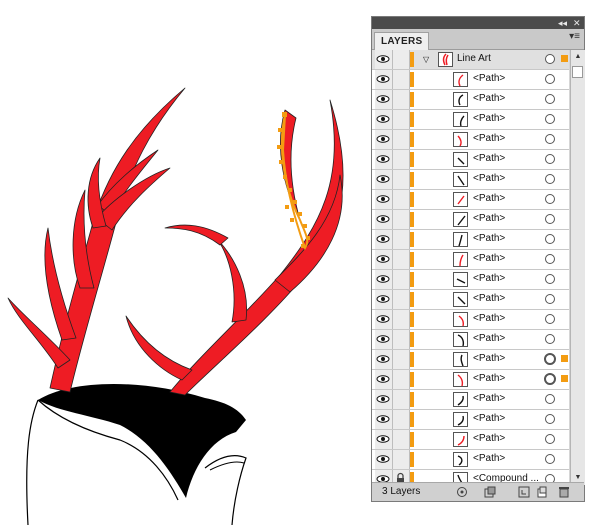  Describe the element at coordinates (524, 492) in the screenshot. I see `new-sublayer-icon` at that location.